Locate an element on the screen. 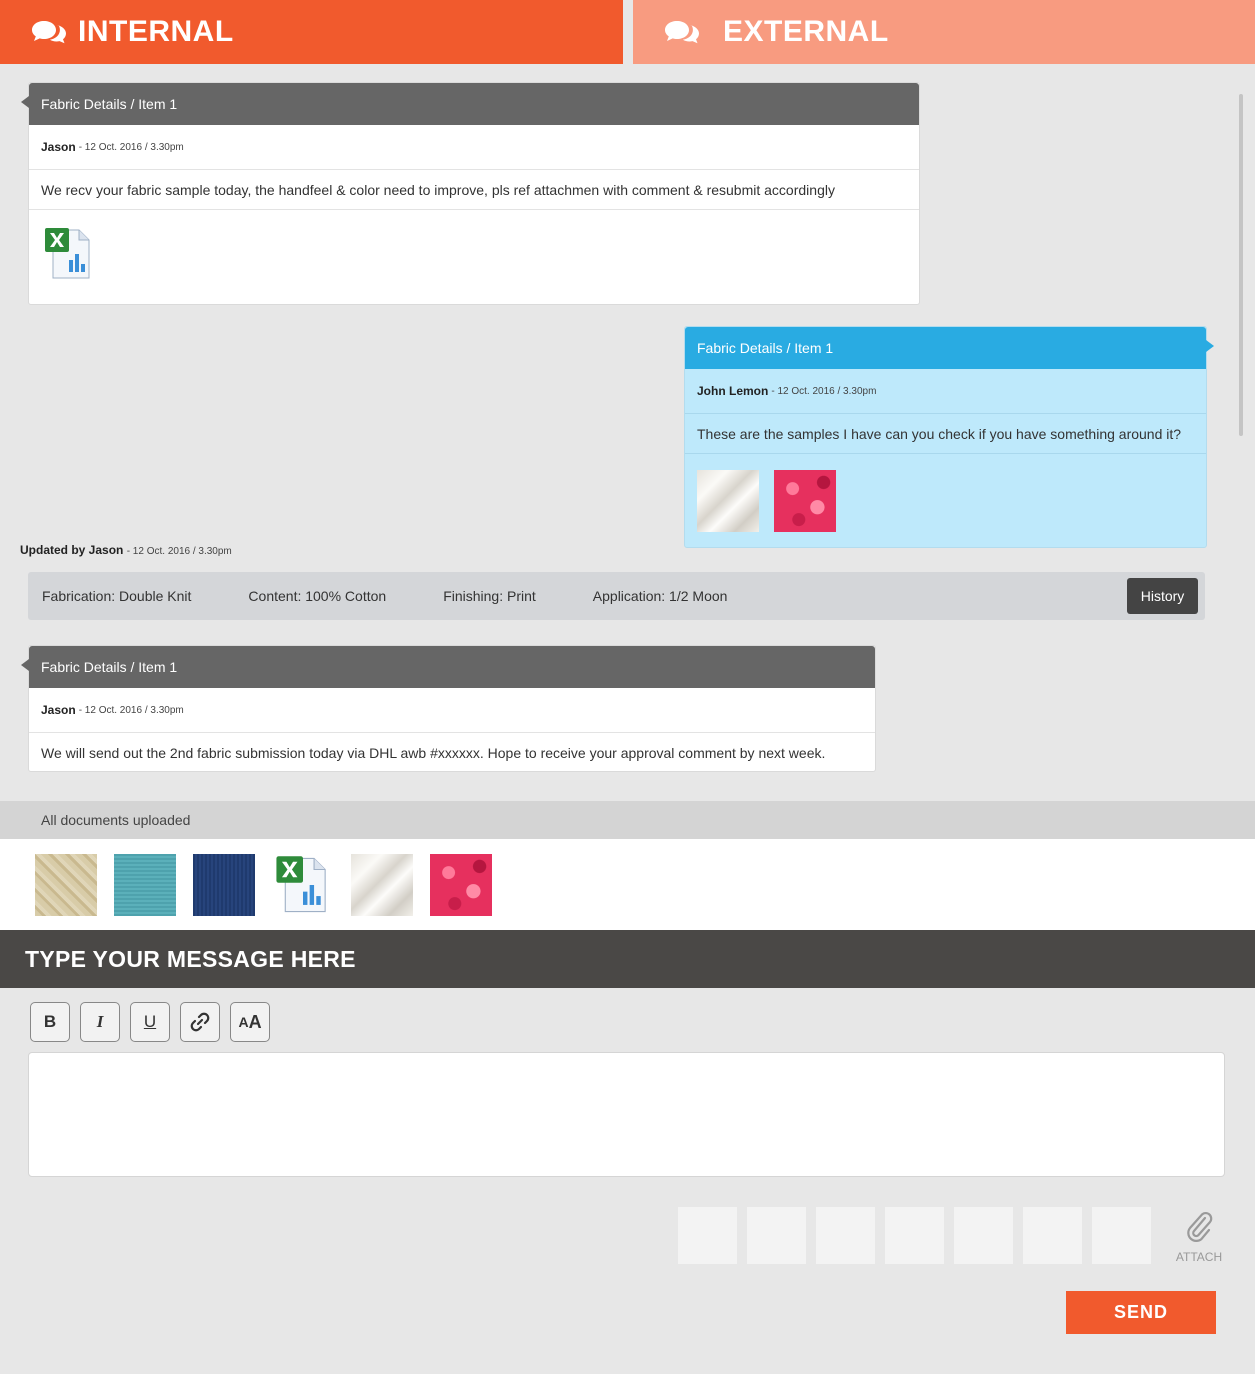 Image resolution: width=1255 pixels, height=1374 pixels. font-size-button: AA is located at coordinates (250, 1022).